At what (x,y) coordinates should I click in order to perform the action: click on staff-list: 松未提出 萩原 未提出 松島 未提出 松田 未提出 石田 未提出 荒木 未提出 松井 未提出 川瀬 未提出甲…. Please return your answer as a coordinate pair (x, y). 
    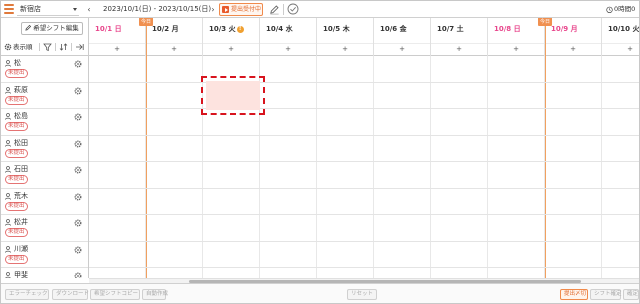
    Looking at the image, I should click on (45, 167).